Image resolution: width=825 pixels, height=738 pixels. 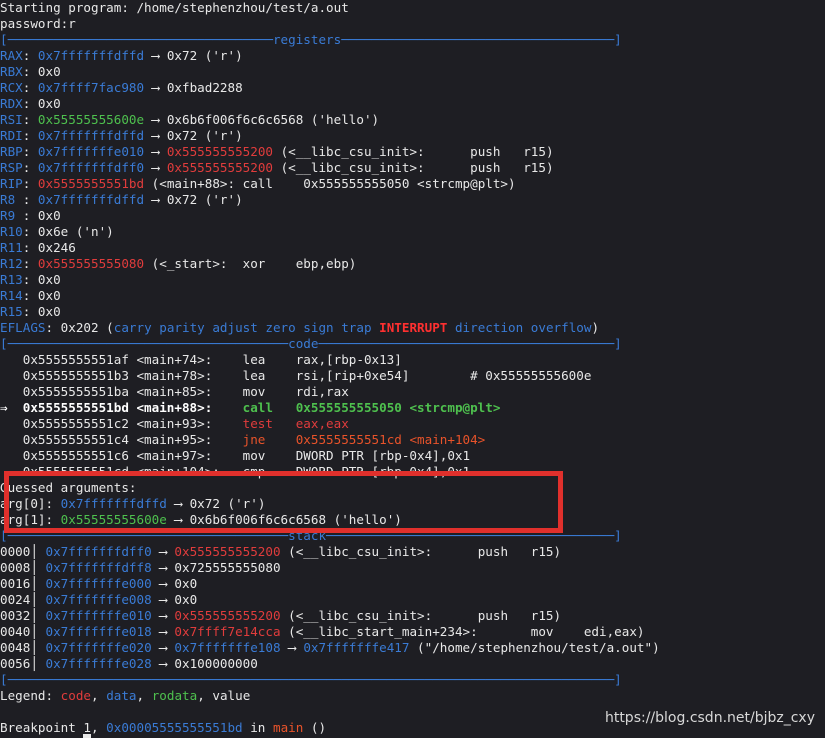 I want to click on terminal-text: ⟶ 0x0, so click(x=174, y=583).